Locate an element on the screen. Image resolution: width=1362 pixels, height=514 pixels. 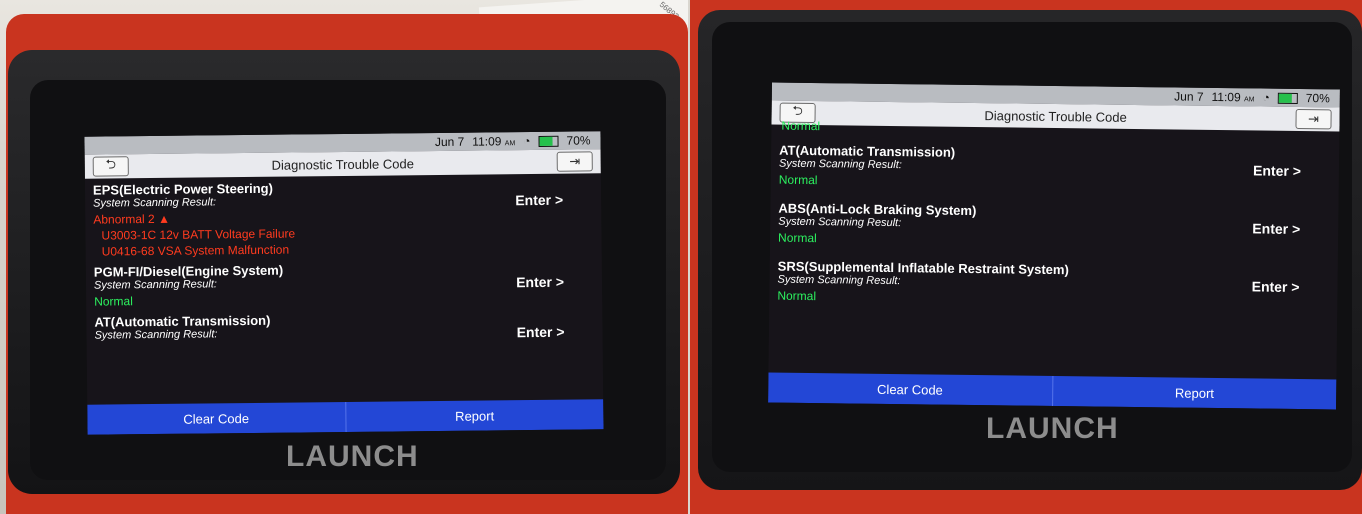
back-button: ⮌ is located at coordinates (110, 166).